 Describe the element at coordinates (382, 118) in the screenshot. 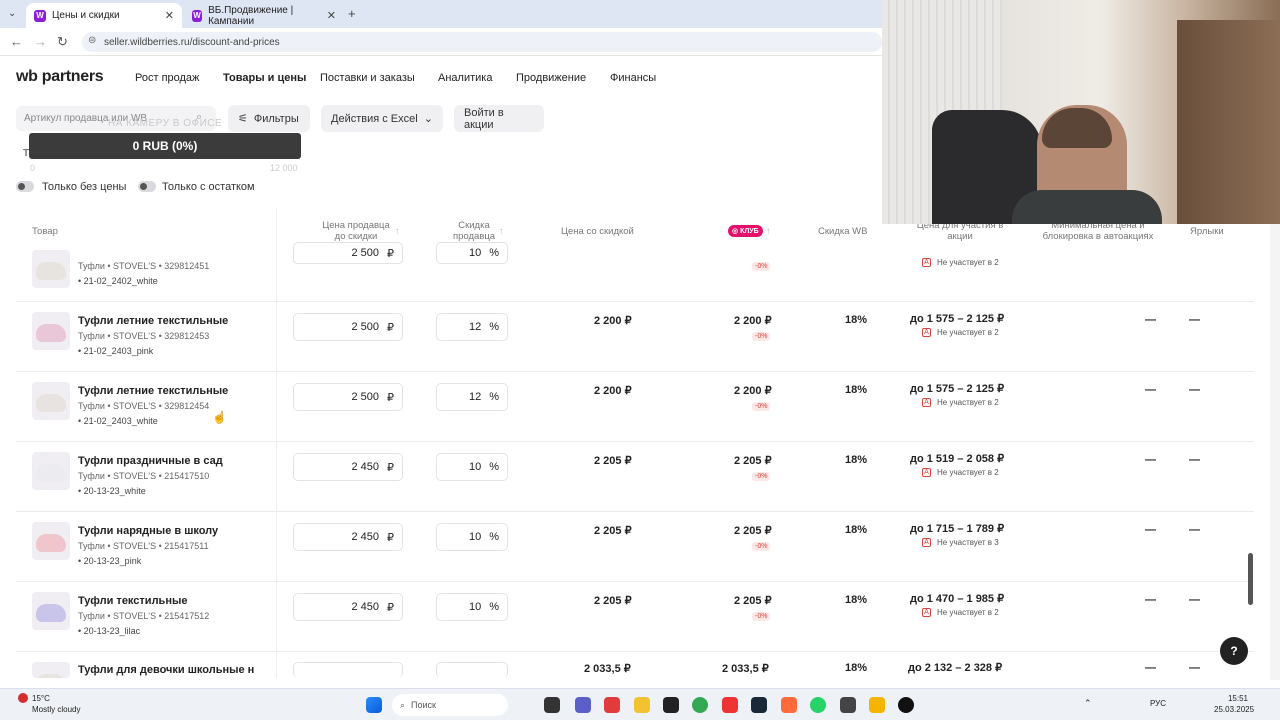

I see `excel-actions-button: Действия с Excel ⌄` at that location.